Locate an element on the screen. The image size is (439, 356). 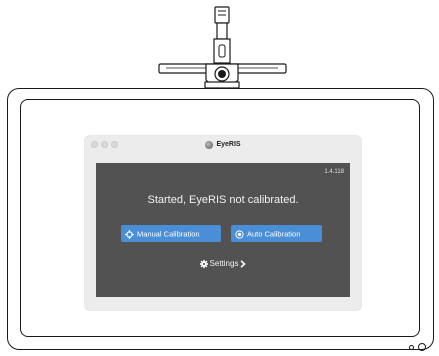
target-icon is located at coordinates (239, 234).